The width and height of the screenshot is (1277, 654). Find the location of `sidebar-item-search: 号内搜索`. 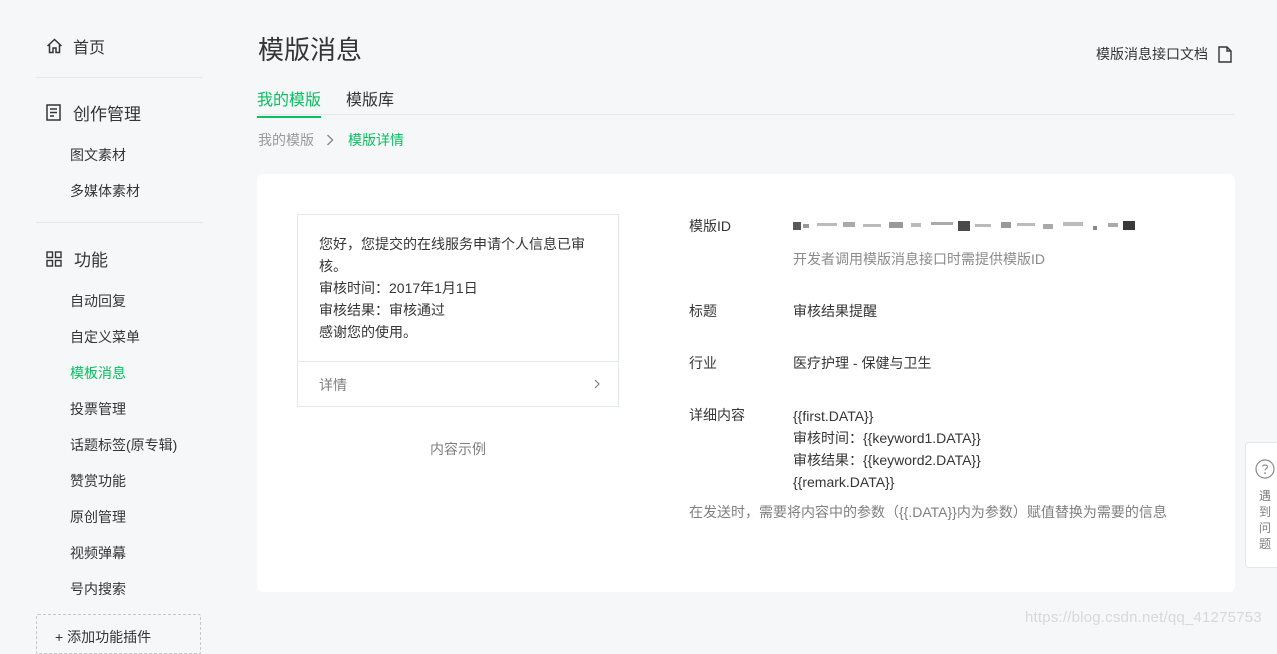

sidebar-item-search: 号内搜索 is located at coordinates (98, 589).